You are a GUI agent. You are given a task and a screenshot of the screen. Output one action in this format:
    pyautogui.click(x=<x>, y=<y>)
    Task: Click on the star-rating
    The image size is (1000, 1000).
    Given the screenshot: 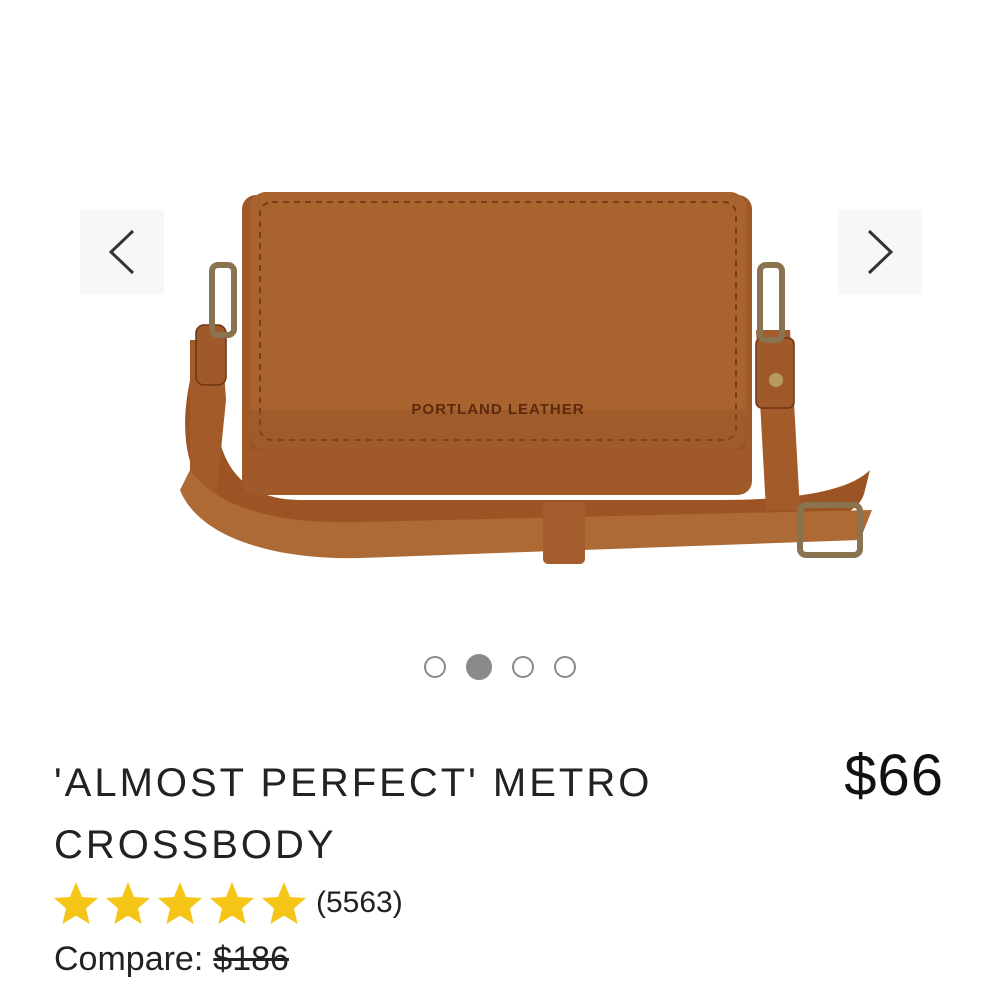 What is the action you would take?
    pyautogui.click(x=180, y=903)
    